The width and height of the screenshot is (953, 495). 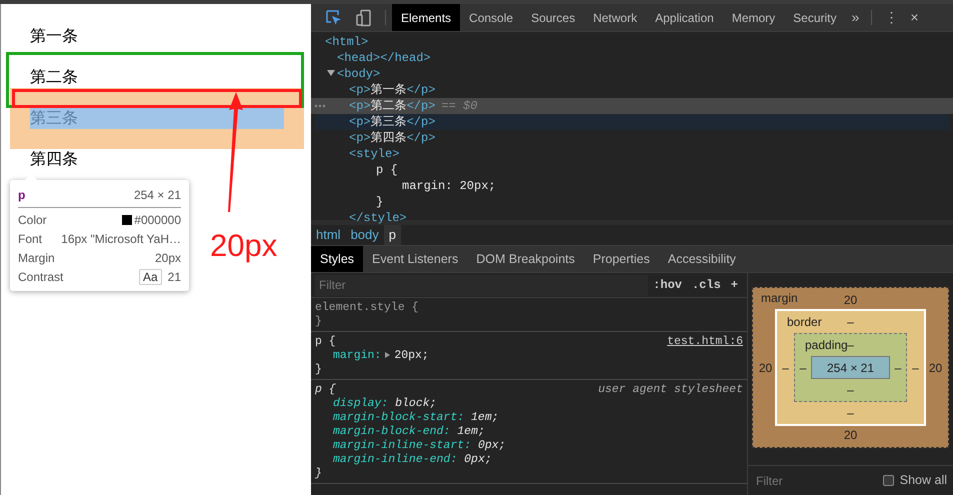 What do you see at coordinates (923, 481) in the screenshot?
I see `checkbox-label: Show all` at bounding box center [923, 481].